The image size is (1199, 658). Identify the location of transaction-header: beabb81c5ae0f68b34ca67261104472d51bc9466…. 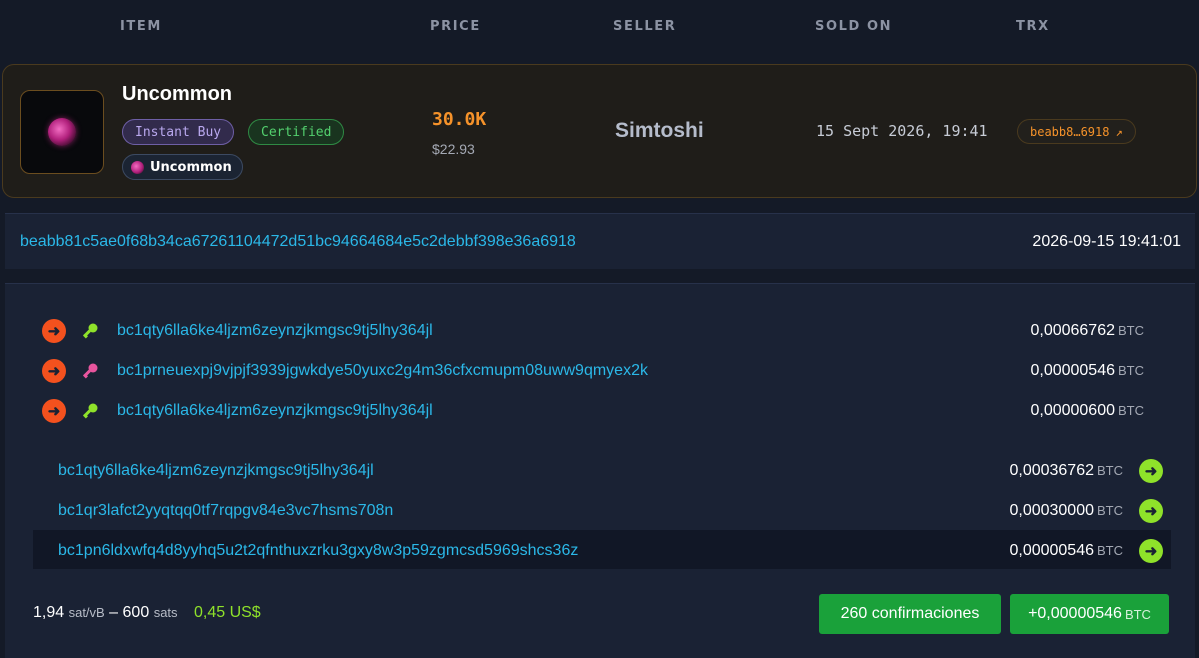
(600, 241).